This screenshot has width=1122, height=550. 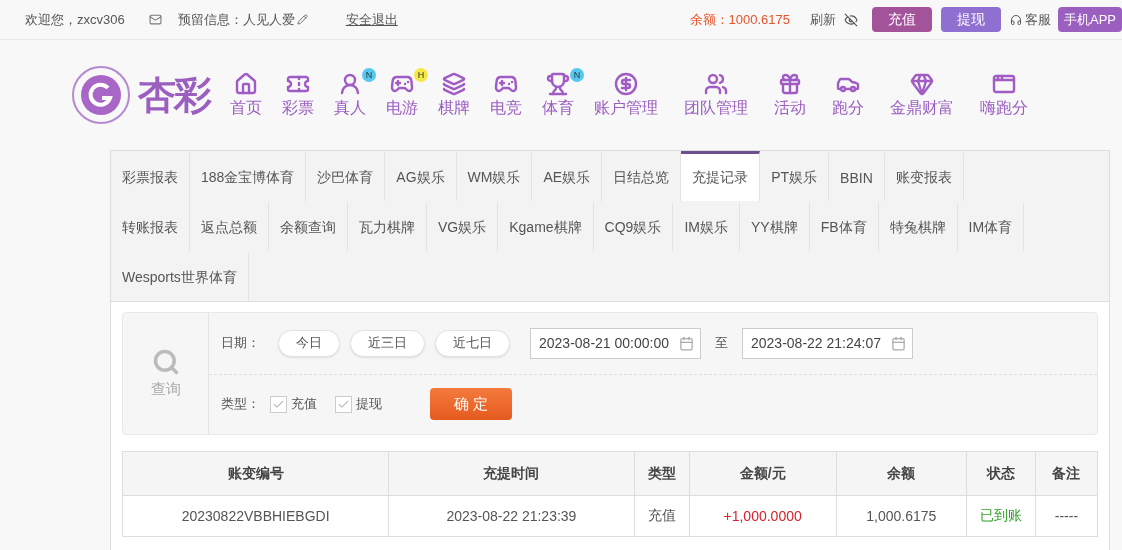 What do you see at coordinates (511, 473) in the screenshot?
I see `column-header: 充提时间` at bounding box center [511, 473].